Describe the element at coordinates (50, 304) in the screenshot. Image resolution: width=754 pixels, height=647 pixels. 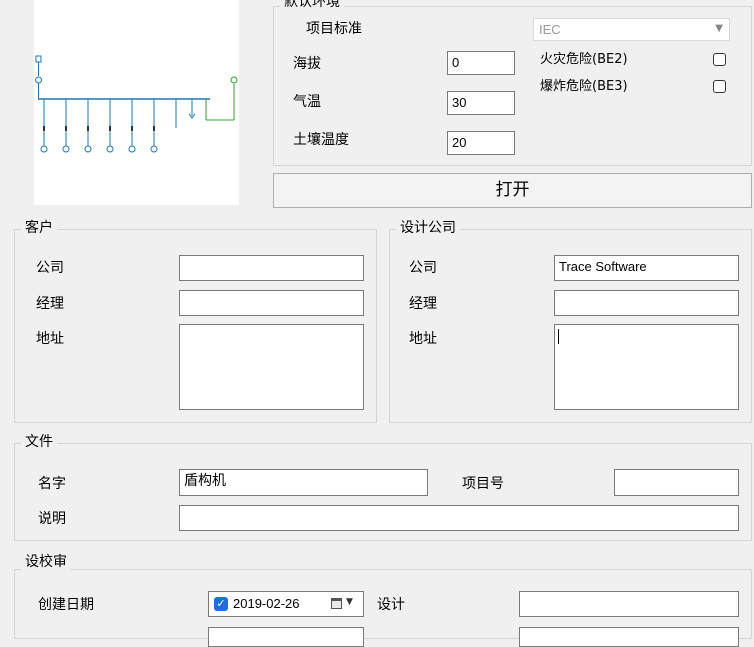
I see `client-manager-label: 经理` at that location.